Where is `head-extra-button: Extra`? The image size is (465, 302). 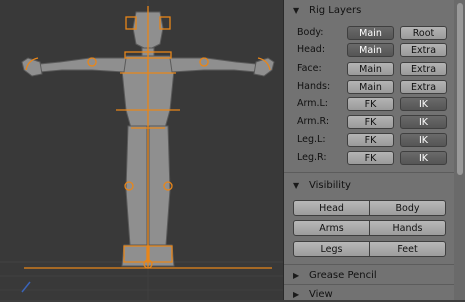 head-extra-button: Extra is located at coordinates (423, 50).